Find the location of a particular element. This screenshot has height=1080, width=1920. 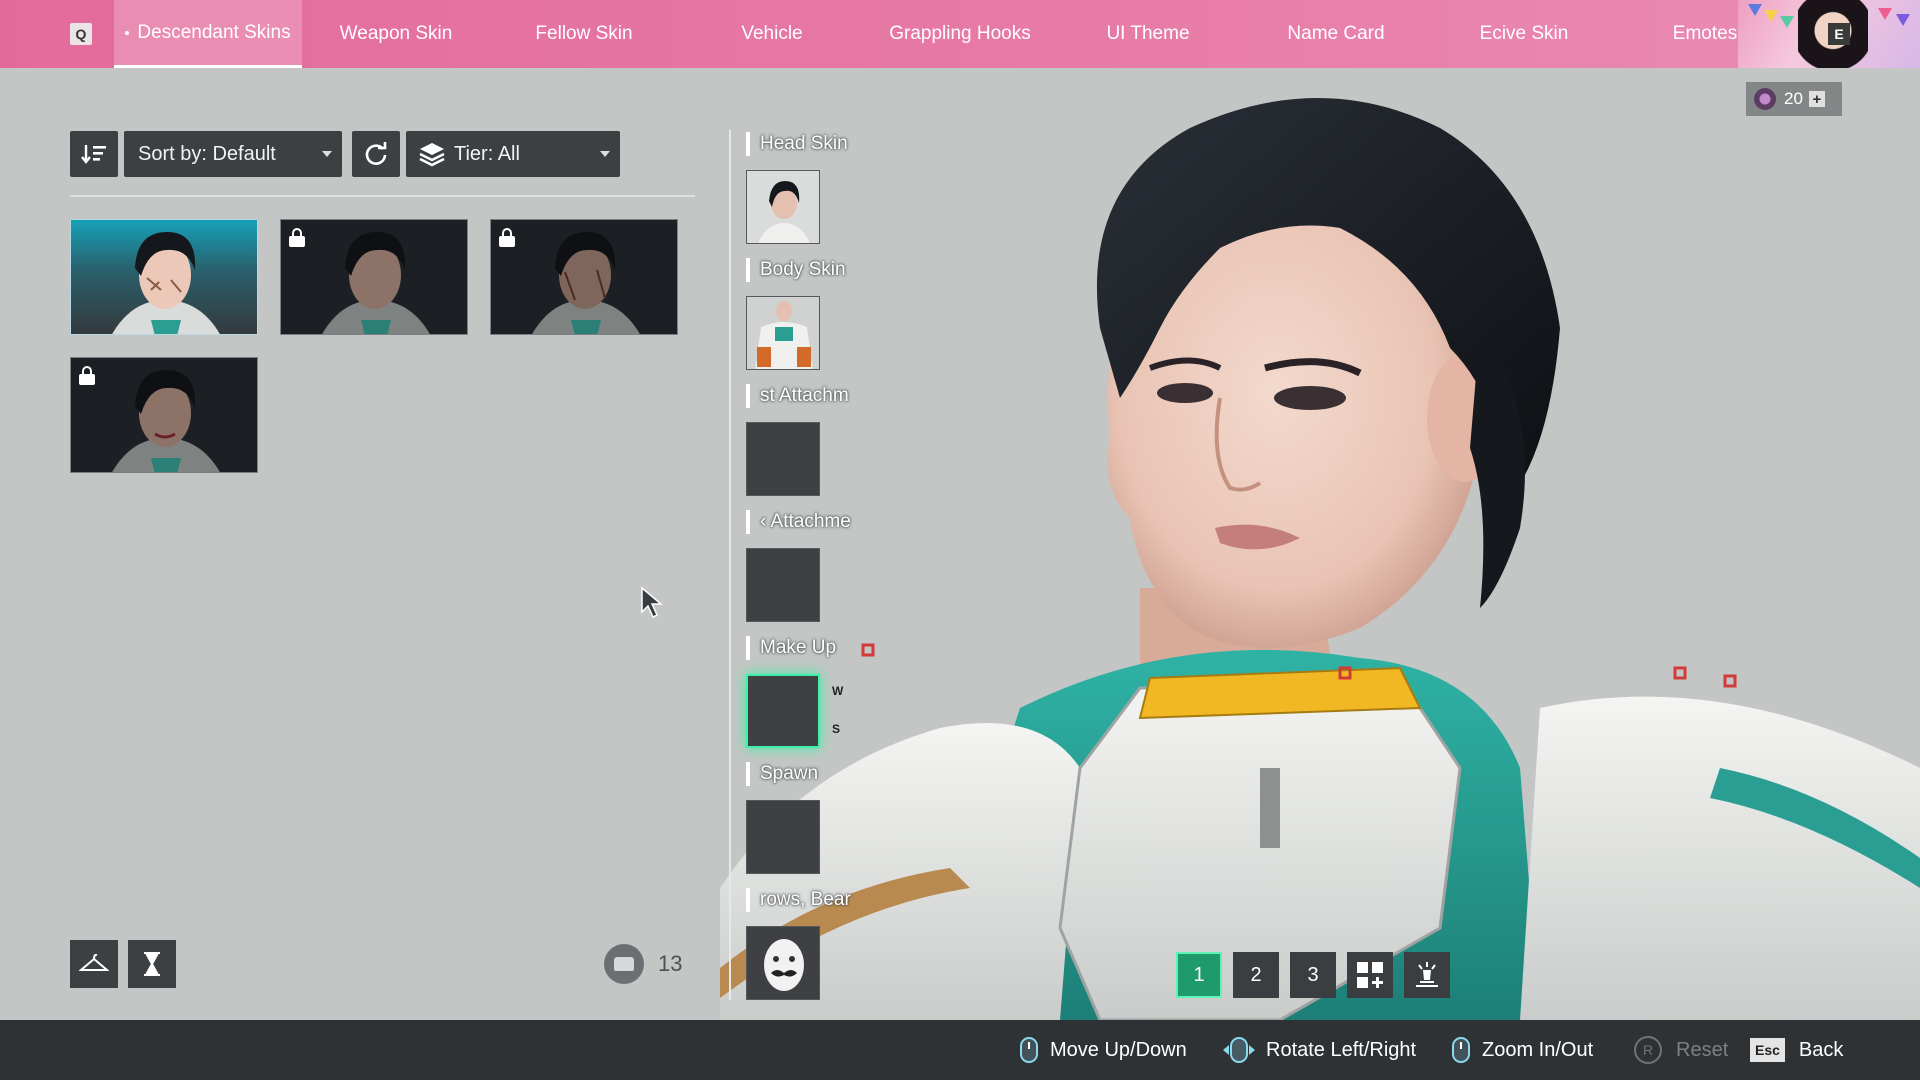

preset-3-button: 3 is located at coordinates (1313, 975).